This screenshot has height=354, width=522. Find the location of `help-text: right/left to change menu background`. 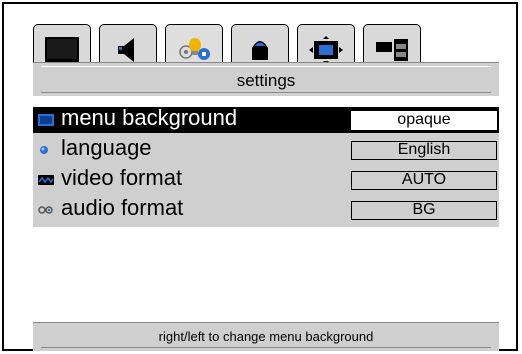

help-text: right/left to change menu background is located at coordinates (266, 336).